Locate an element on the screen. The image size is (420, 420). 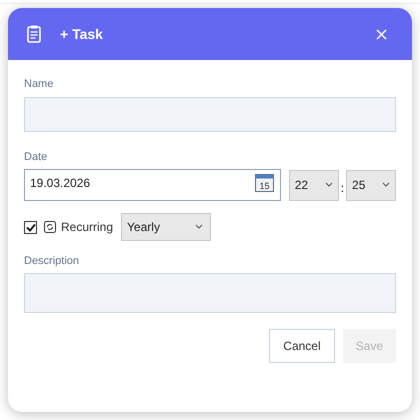
recurring-label: Recurring is located at coordinates (87, 227).